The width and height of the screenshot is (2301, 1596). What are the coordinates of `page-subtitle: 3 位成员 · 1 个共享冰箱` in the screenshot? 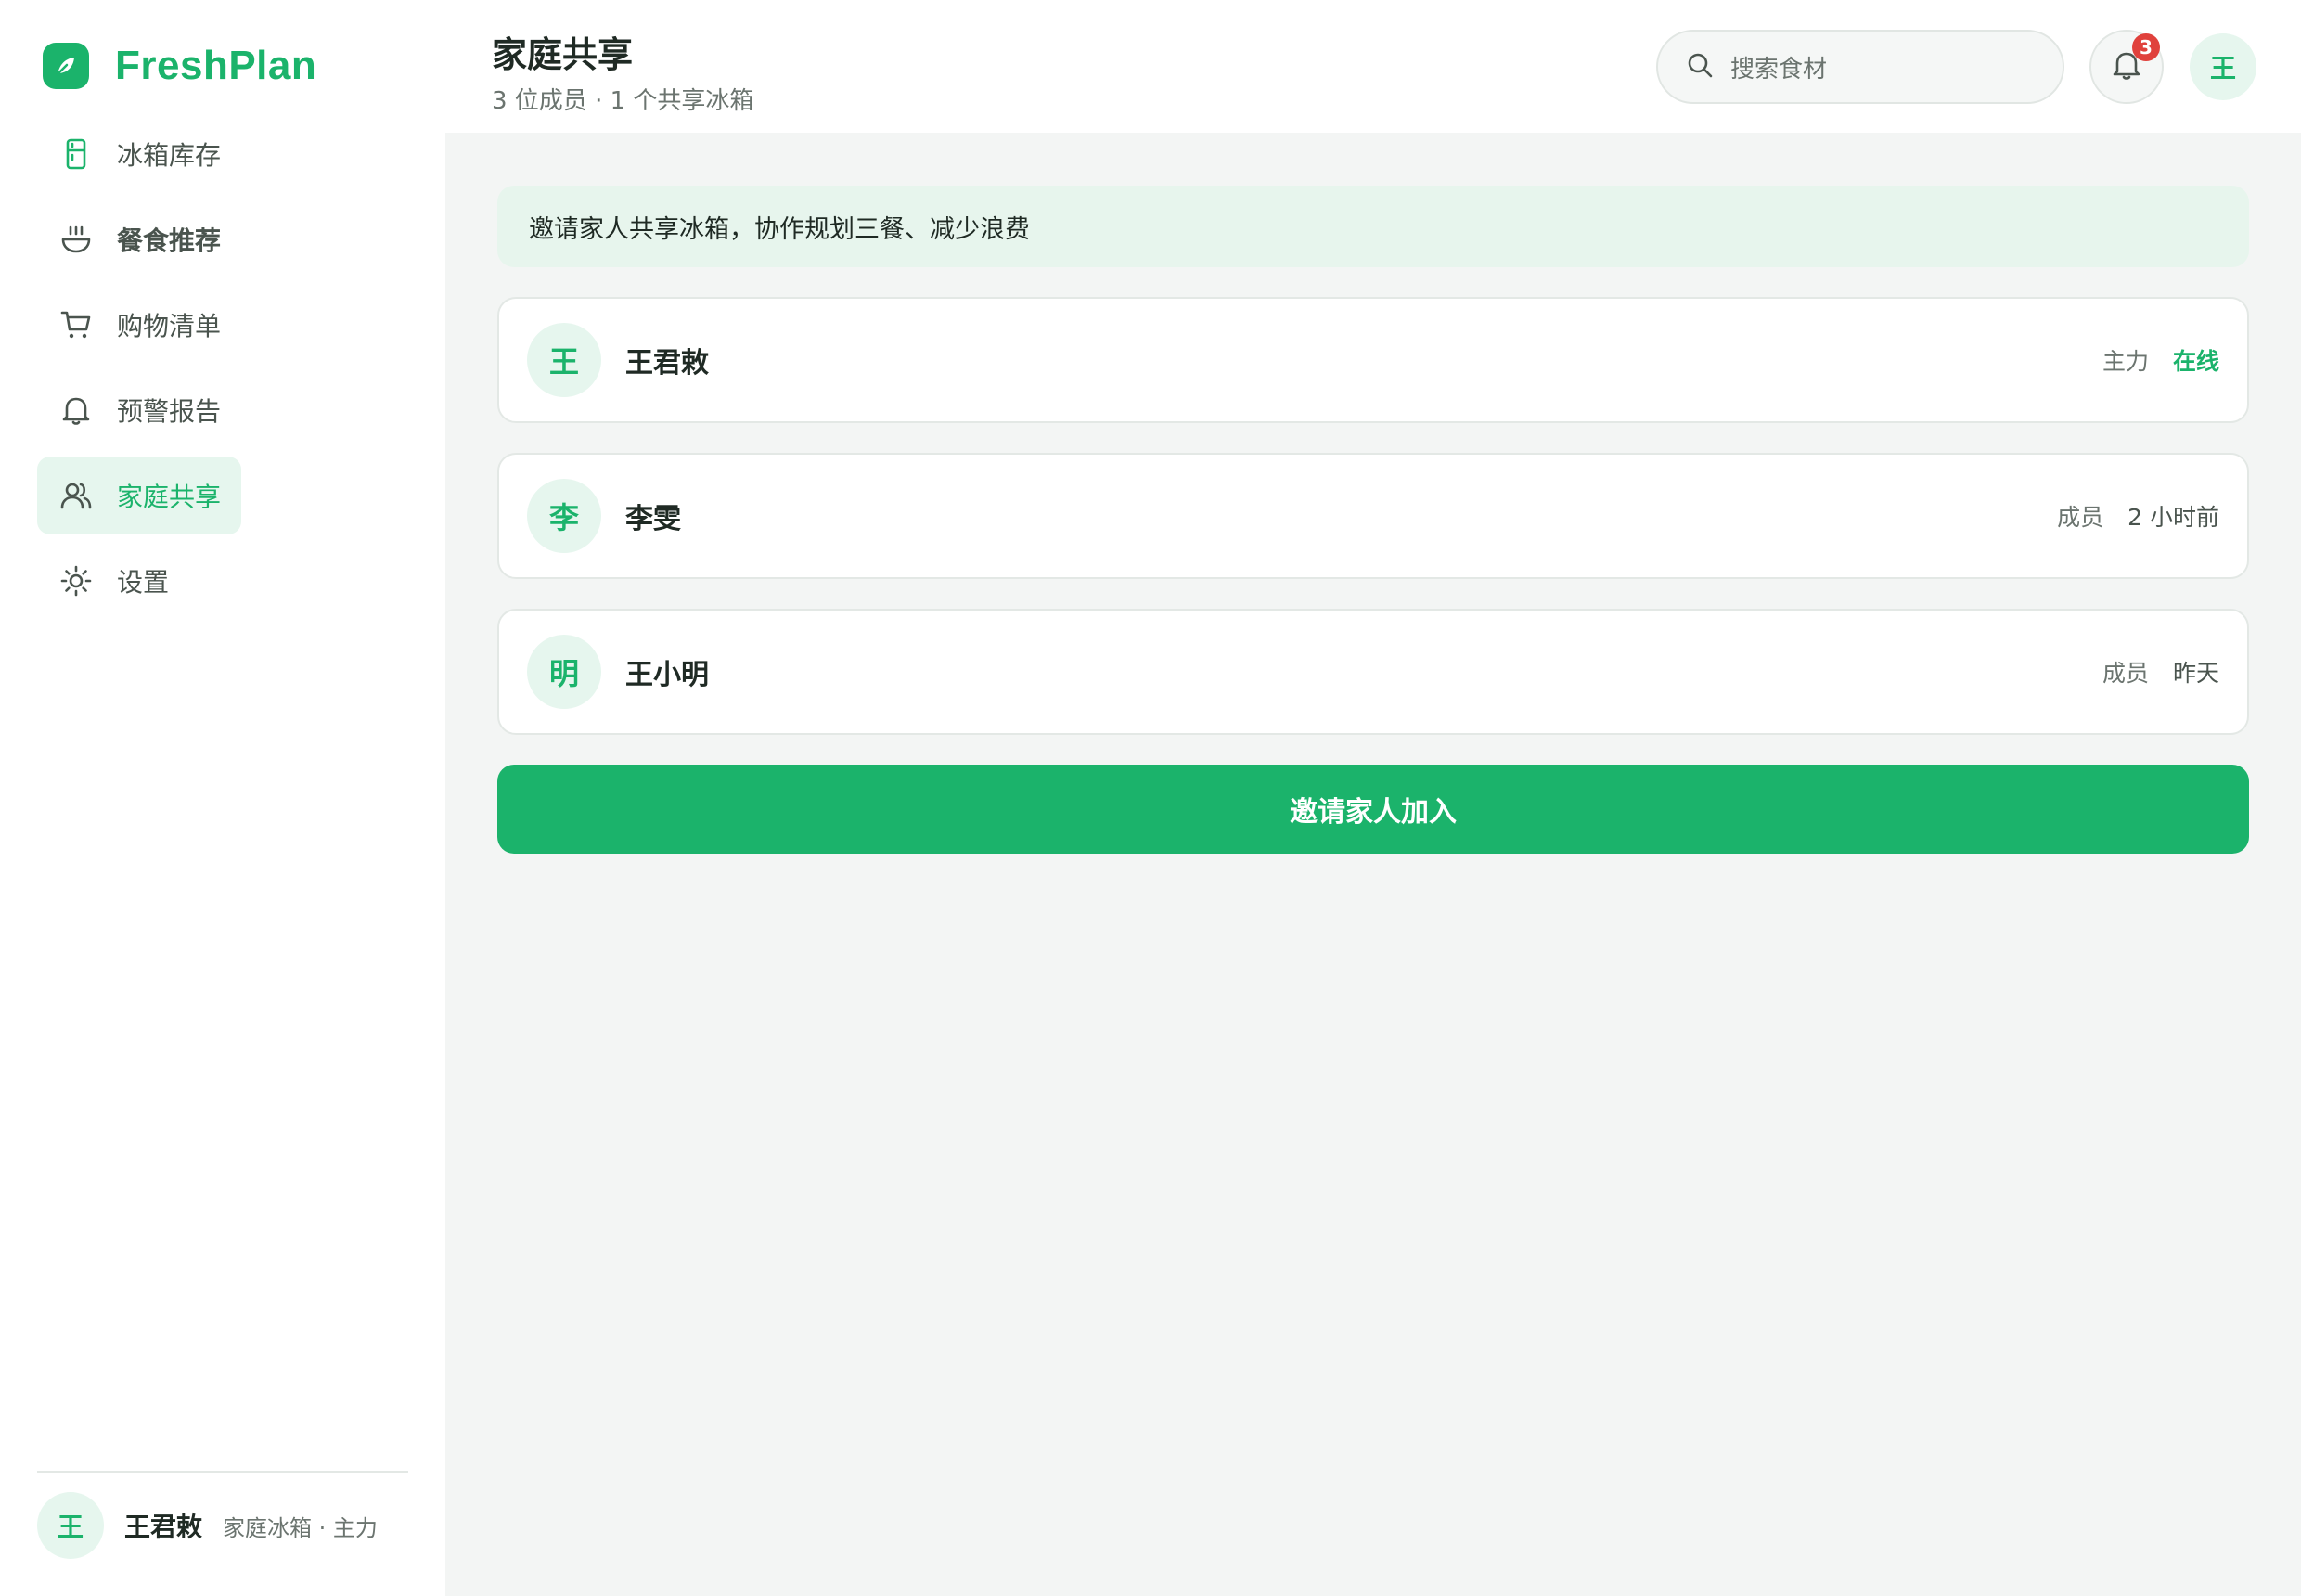 It's located at (623, 101).